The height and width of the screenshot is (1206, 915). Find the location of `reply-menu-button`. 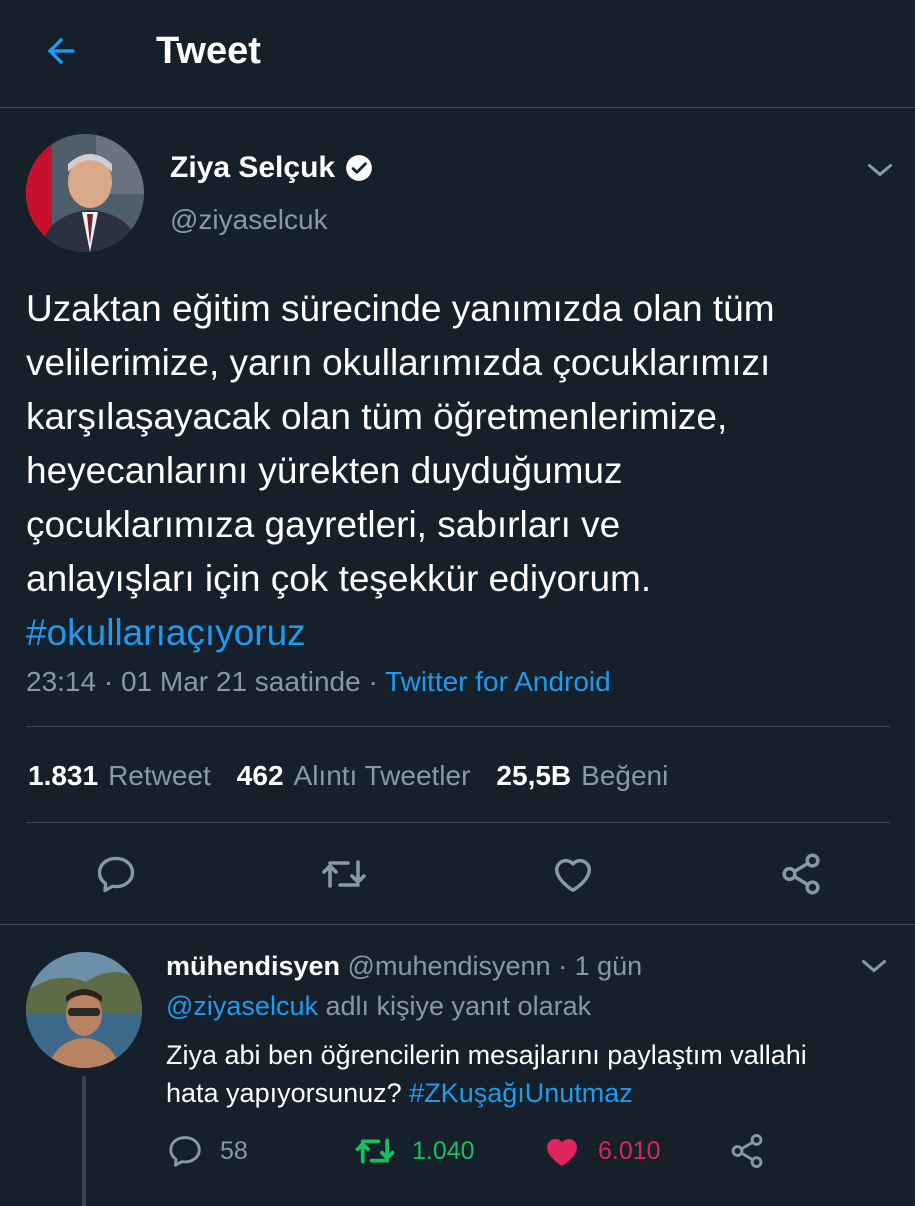

reply-menu-button is located at coordinates (874, 966).